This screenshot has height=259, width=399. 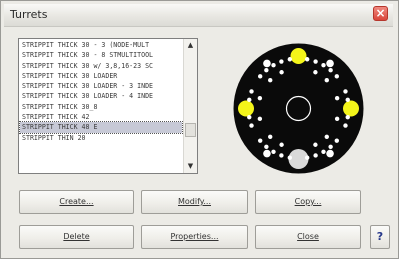 I want to click on list-item: STRIPPIT THICK 42, so click(x=101, y=117).